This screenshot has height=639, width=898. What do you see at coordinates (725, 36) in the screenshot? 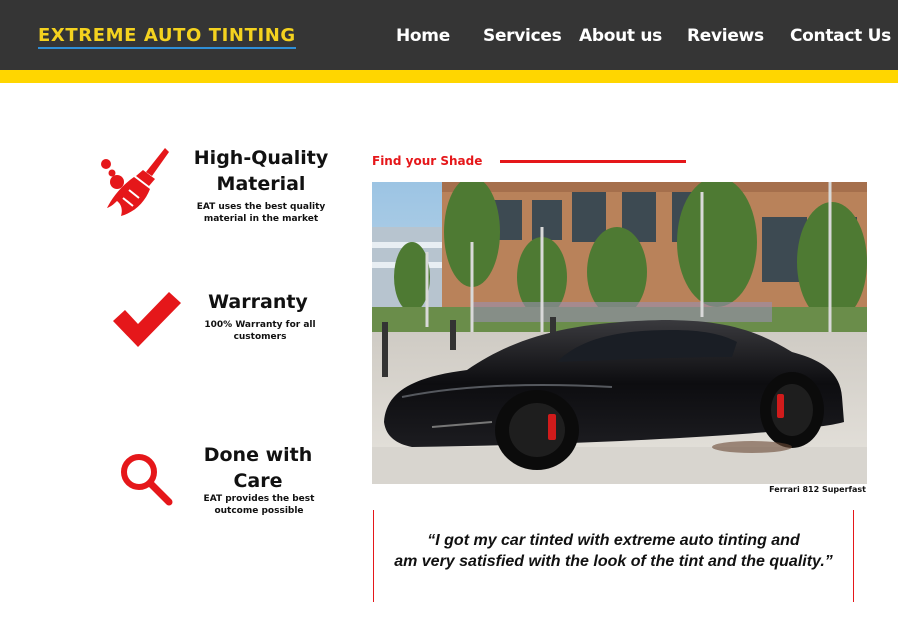
I see `nav-reviews: Reviews` at bounding box center [725, 36].